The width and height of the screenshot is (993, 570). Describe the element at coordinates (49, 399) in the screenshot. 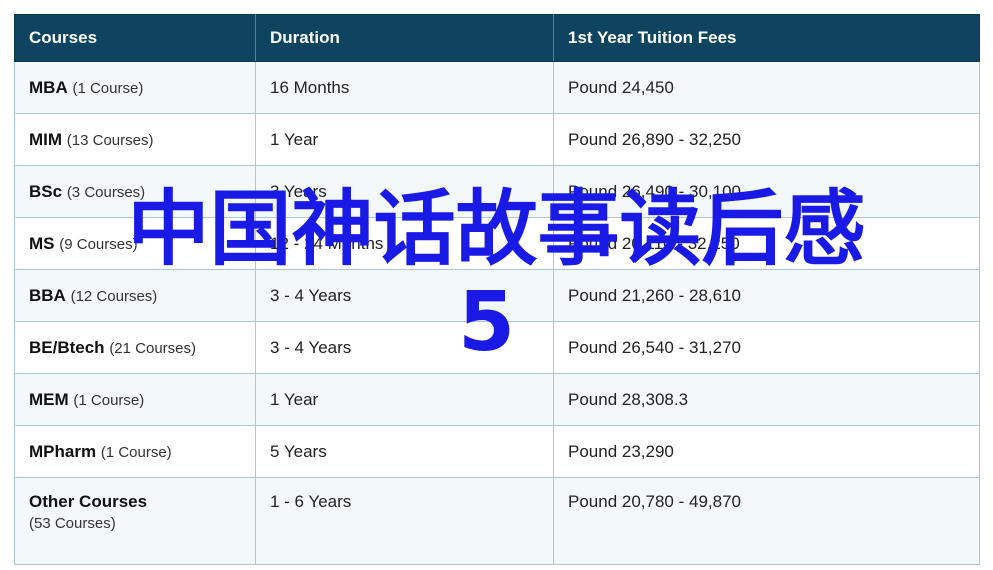

I see `course-name: MEM` at that location.